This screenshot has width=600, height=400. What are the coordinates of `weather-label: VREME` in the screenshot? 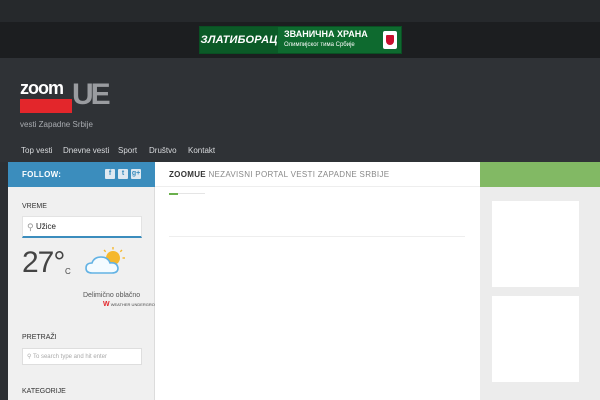 It's located at (34, 206).